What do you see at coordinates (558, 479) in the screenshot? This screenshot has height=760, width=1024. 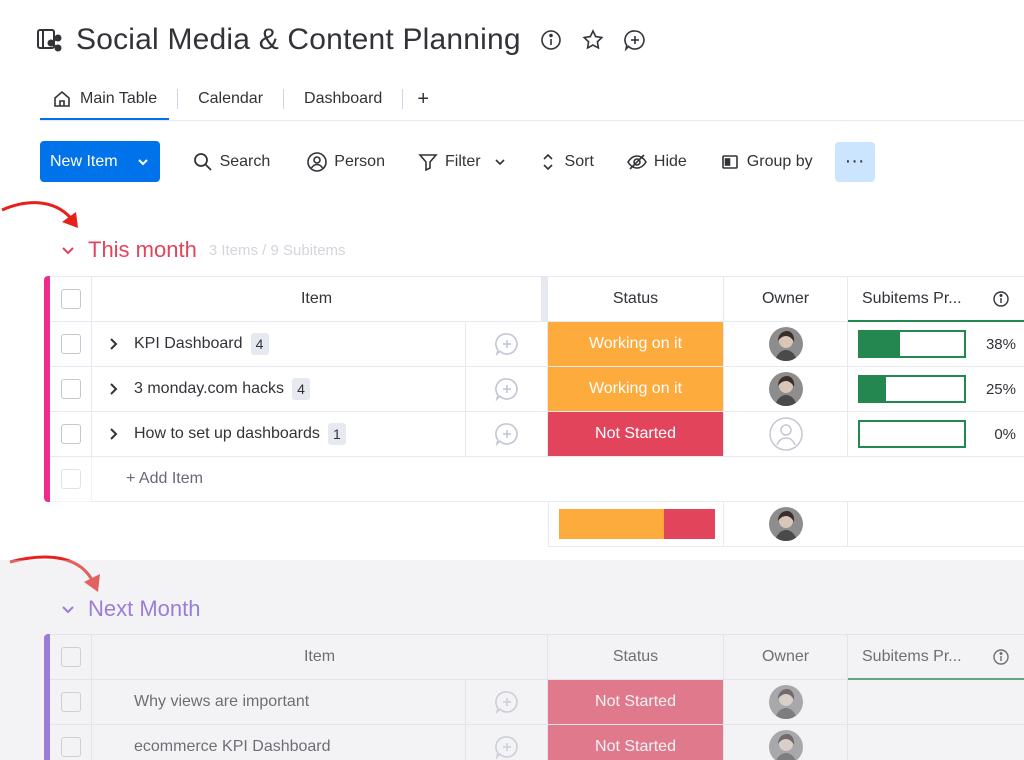 I see `add-item-cell: + Add Item` at bounding box center [558, 479].